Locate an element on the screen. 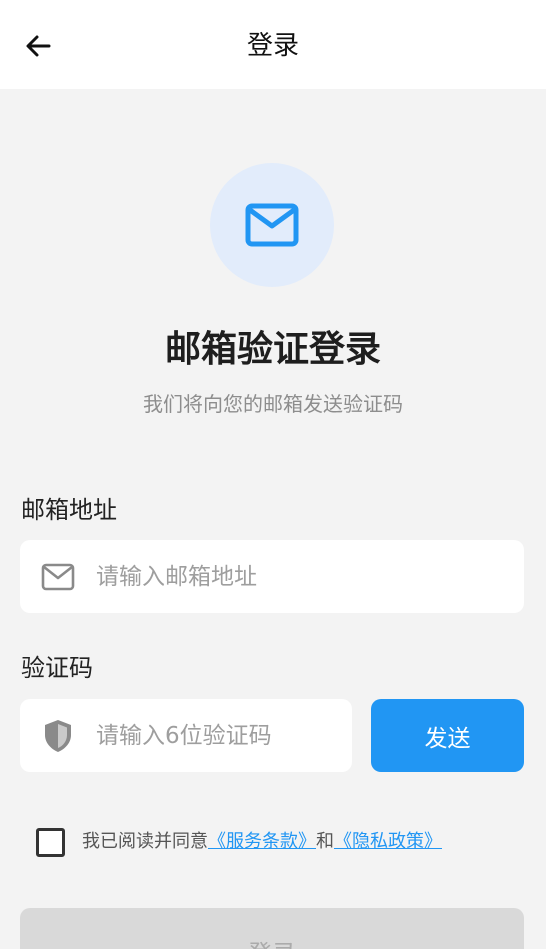  code-label: 验证码 is located at coordinates (57, 668).